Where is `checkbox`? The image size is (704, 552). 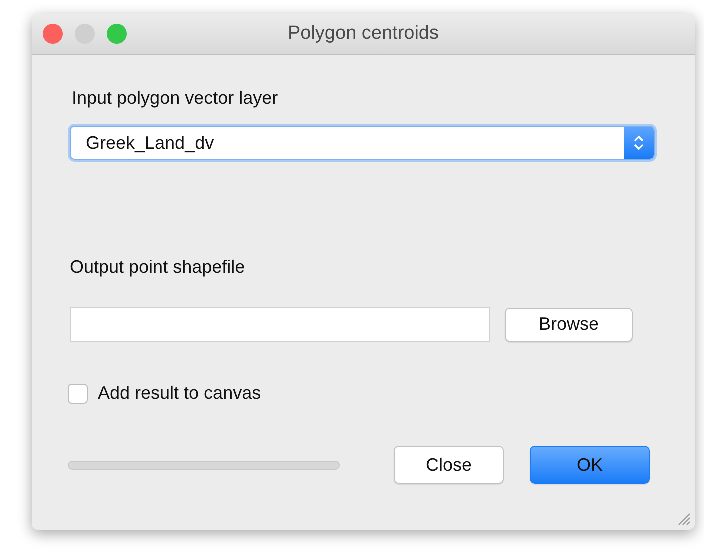 checkbox is located at coordinates (78, 394).